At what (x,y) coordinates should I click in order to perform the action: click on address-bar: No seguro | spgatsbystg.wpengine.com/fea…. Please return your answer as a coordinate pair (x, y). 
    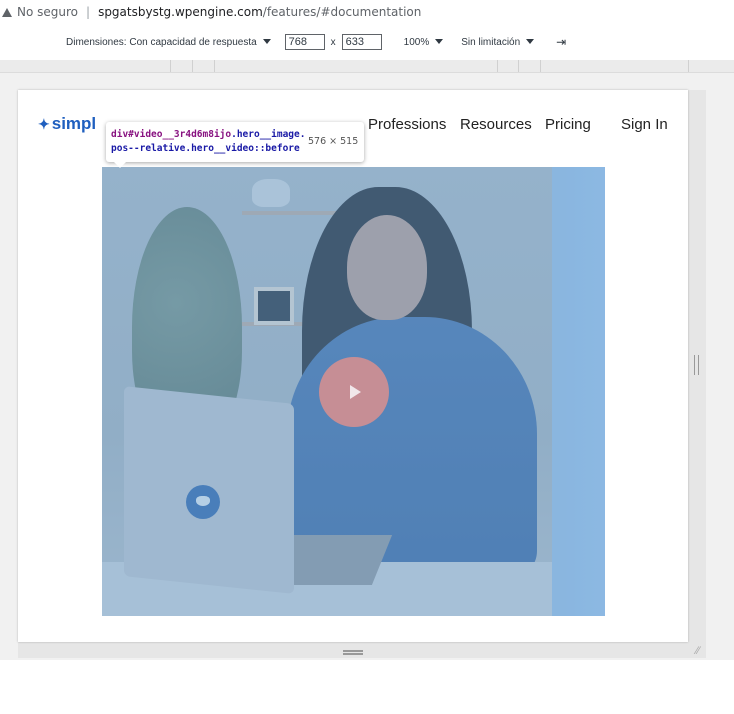
    Looking at the image, I should click on (367, 12).